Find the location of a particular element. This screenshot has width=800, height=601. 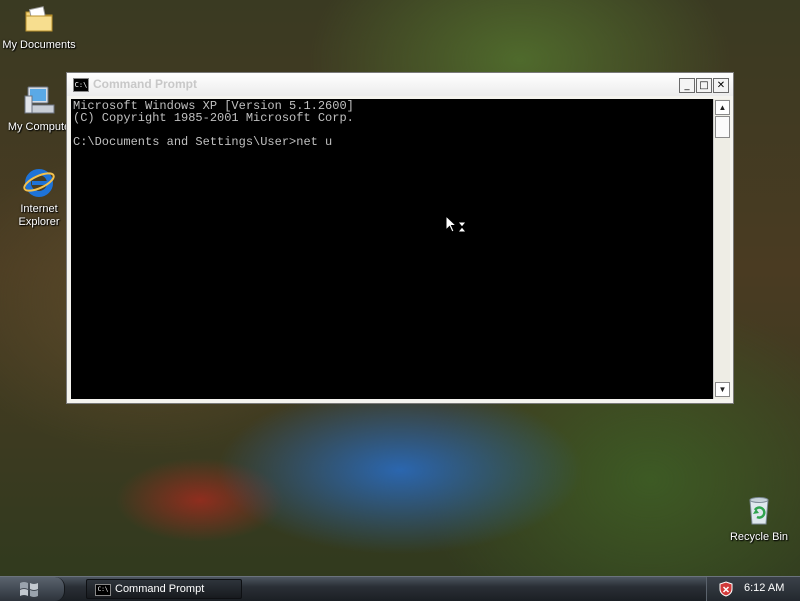

window-title: Command Prompt is located at coordinates (145, 84).